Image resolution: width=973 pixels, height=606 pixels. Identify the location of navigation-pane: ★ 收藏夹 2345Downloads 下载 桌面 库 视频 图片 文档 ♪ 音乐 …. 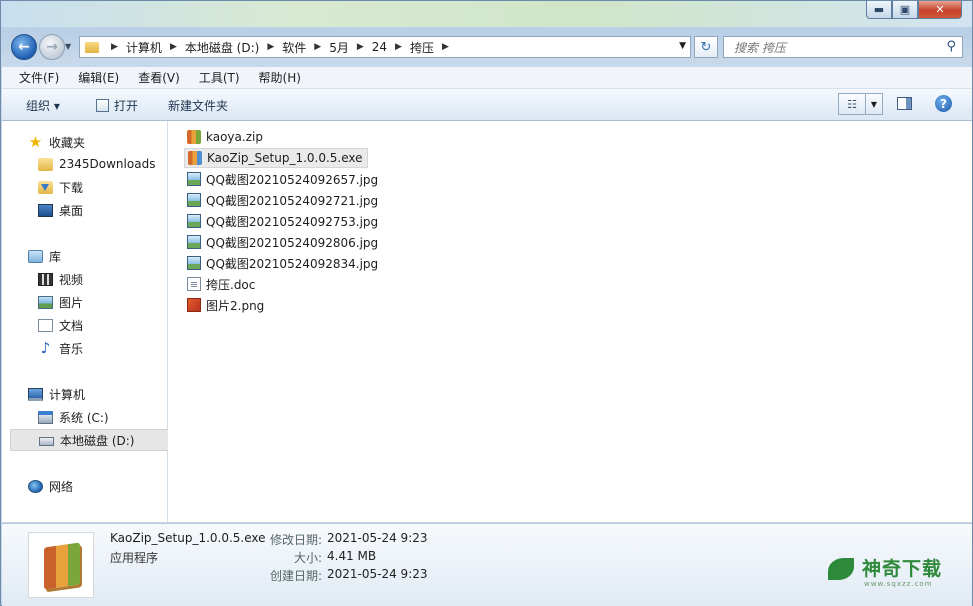
(88, 321).